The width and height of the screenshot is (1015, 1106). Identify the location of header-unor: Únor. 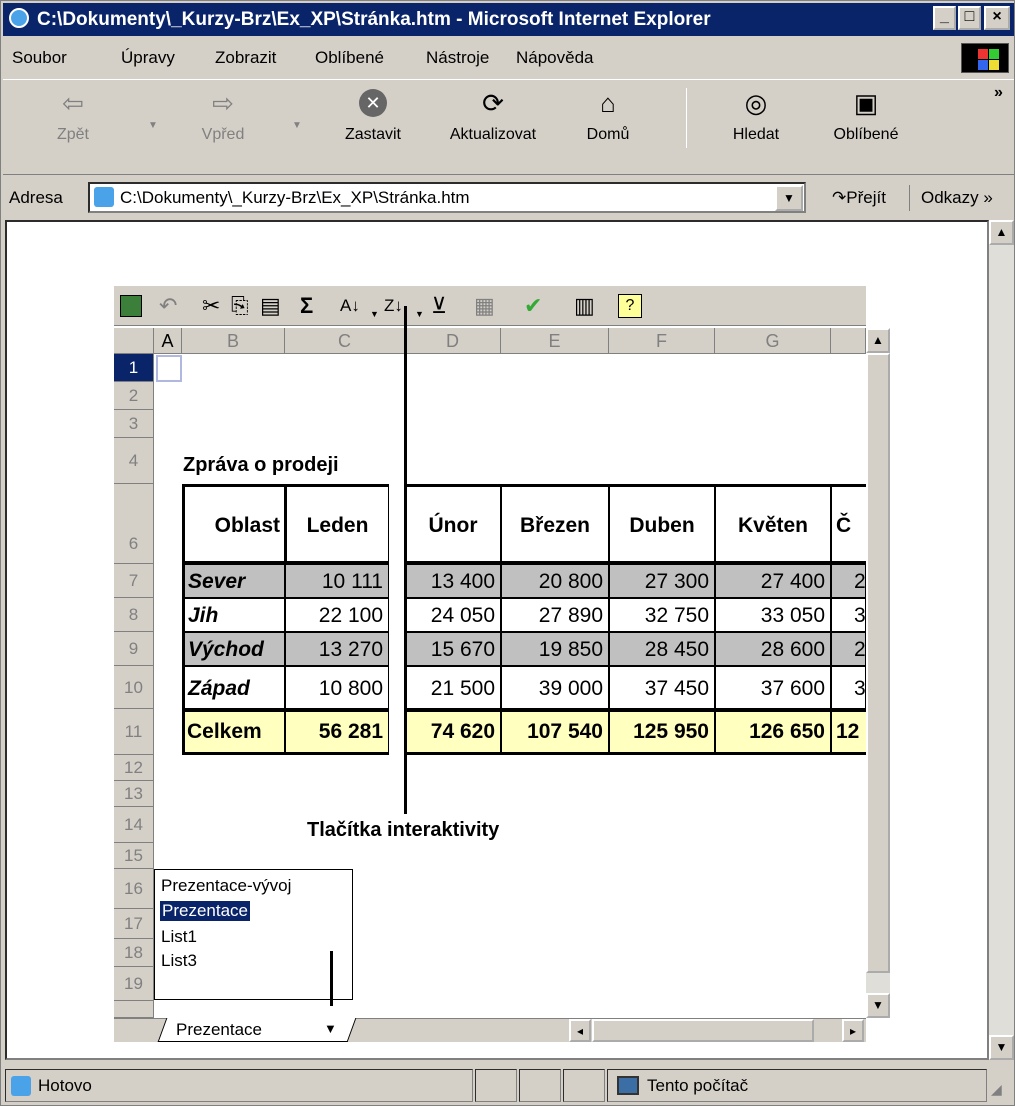
(453, 524).